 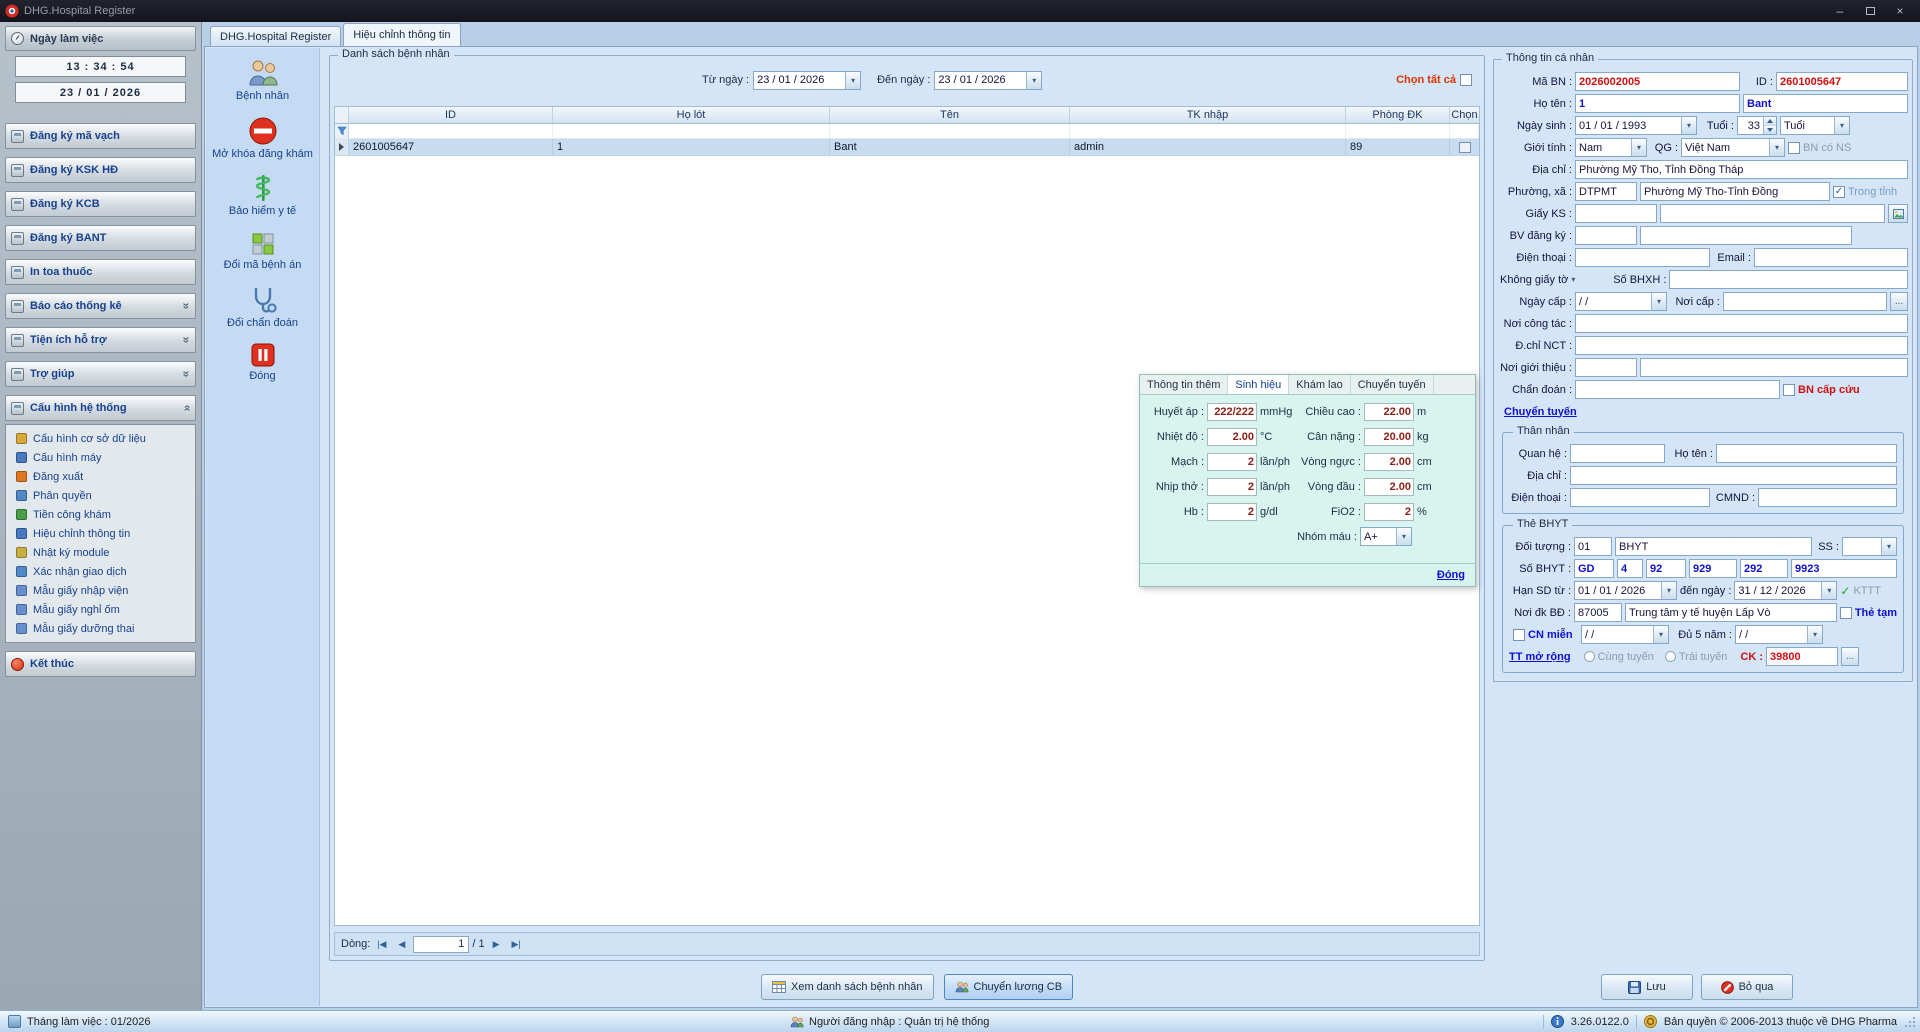 What do you see at coordinates (1647, 987) in the screenshot?
I see `save-button: Lưu` at bounding box center [1647, 987].